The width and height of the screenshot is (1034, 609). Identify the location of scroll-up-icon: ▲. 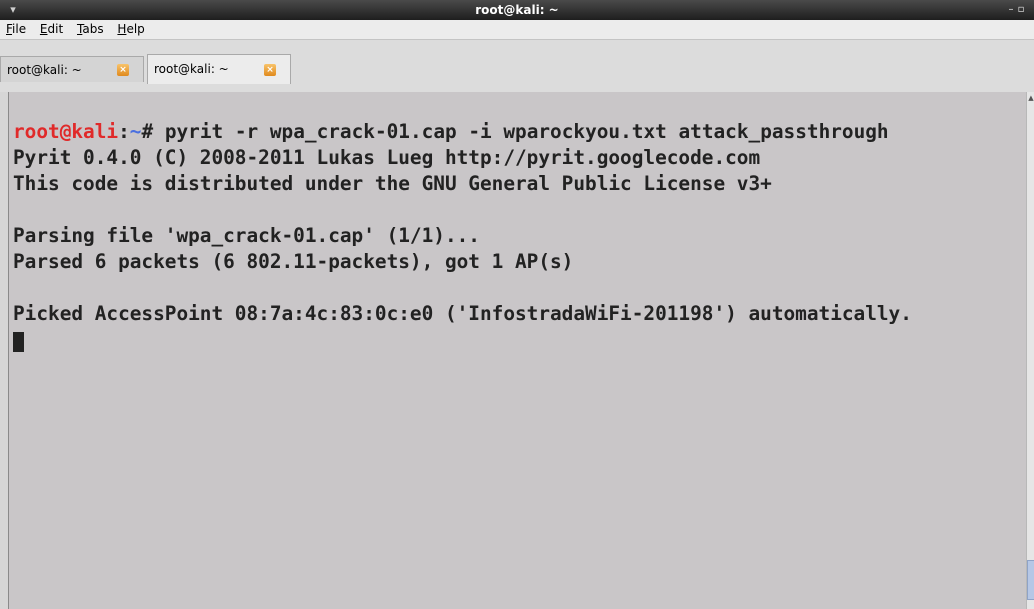
(1030, 98).